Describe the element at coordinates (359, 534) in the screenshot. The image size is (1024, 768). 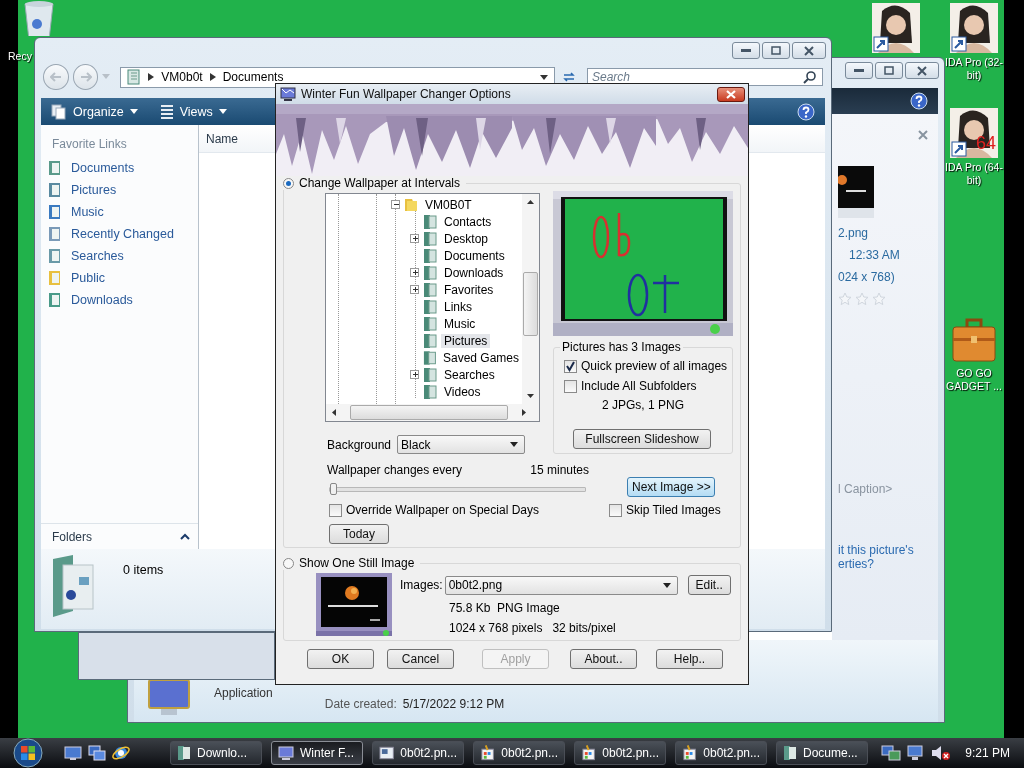
I see `today-button: Today` at that location.